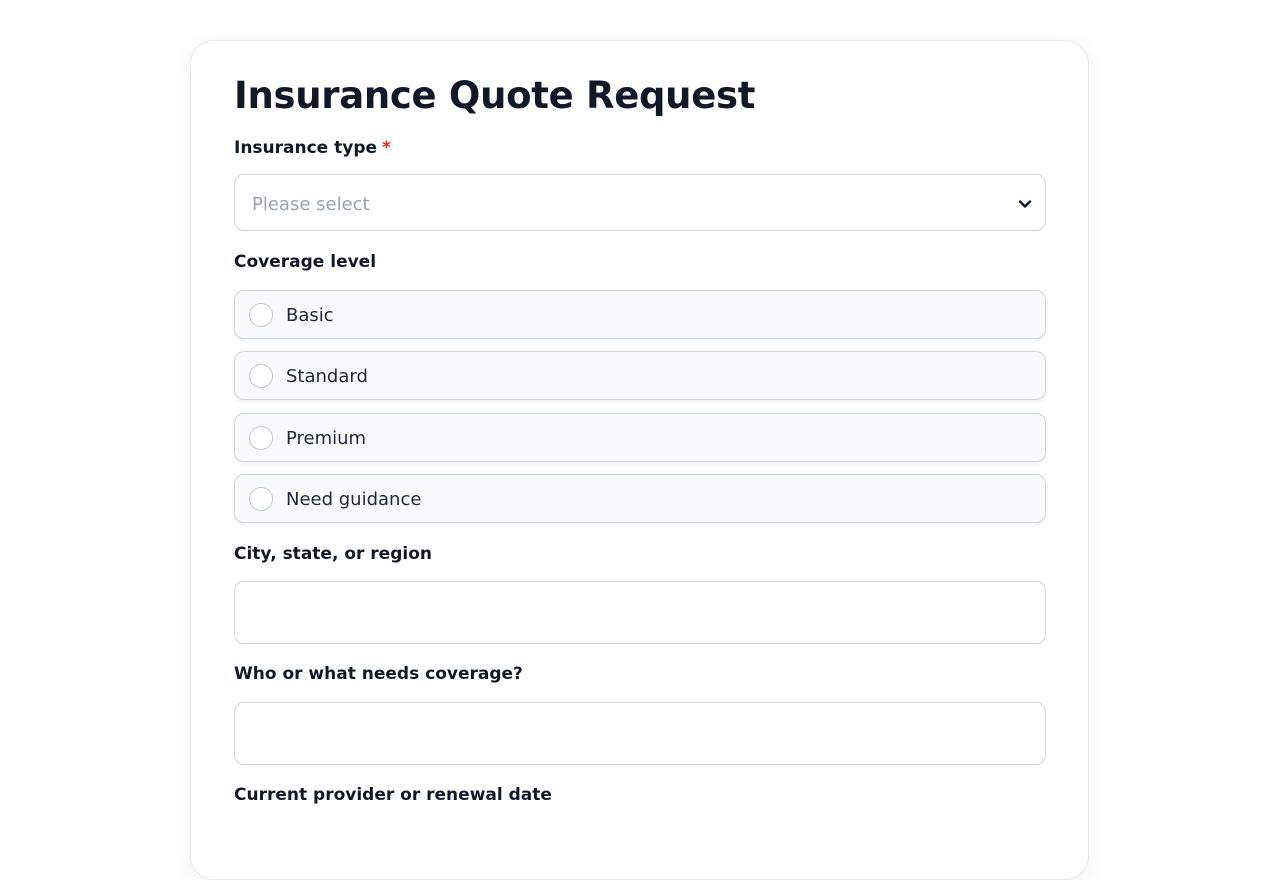 Image resolution: width=1280 pixels, height=880 pixels. Describe the element at coordinates (495, 95) in the screenshot. I see `page-title: Insurance Quote Request` at that location.